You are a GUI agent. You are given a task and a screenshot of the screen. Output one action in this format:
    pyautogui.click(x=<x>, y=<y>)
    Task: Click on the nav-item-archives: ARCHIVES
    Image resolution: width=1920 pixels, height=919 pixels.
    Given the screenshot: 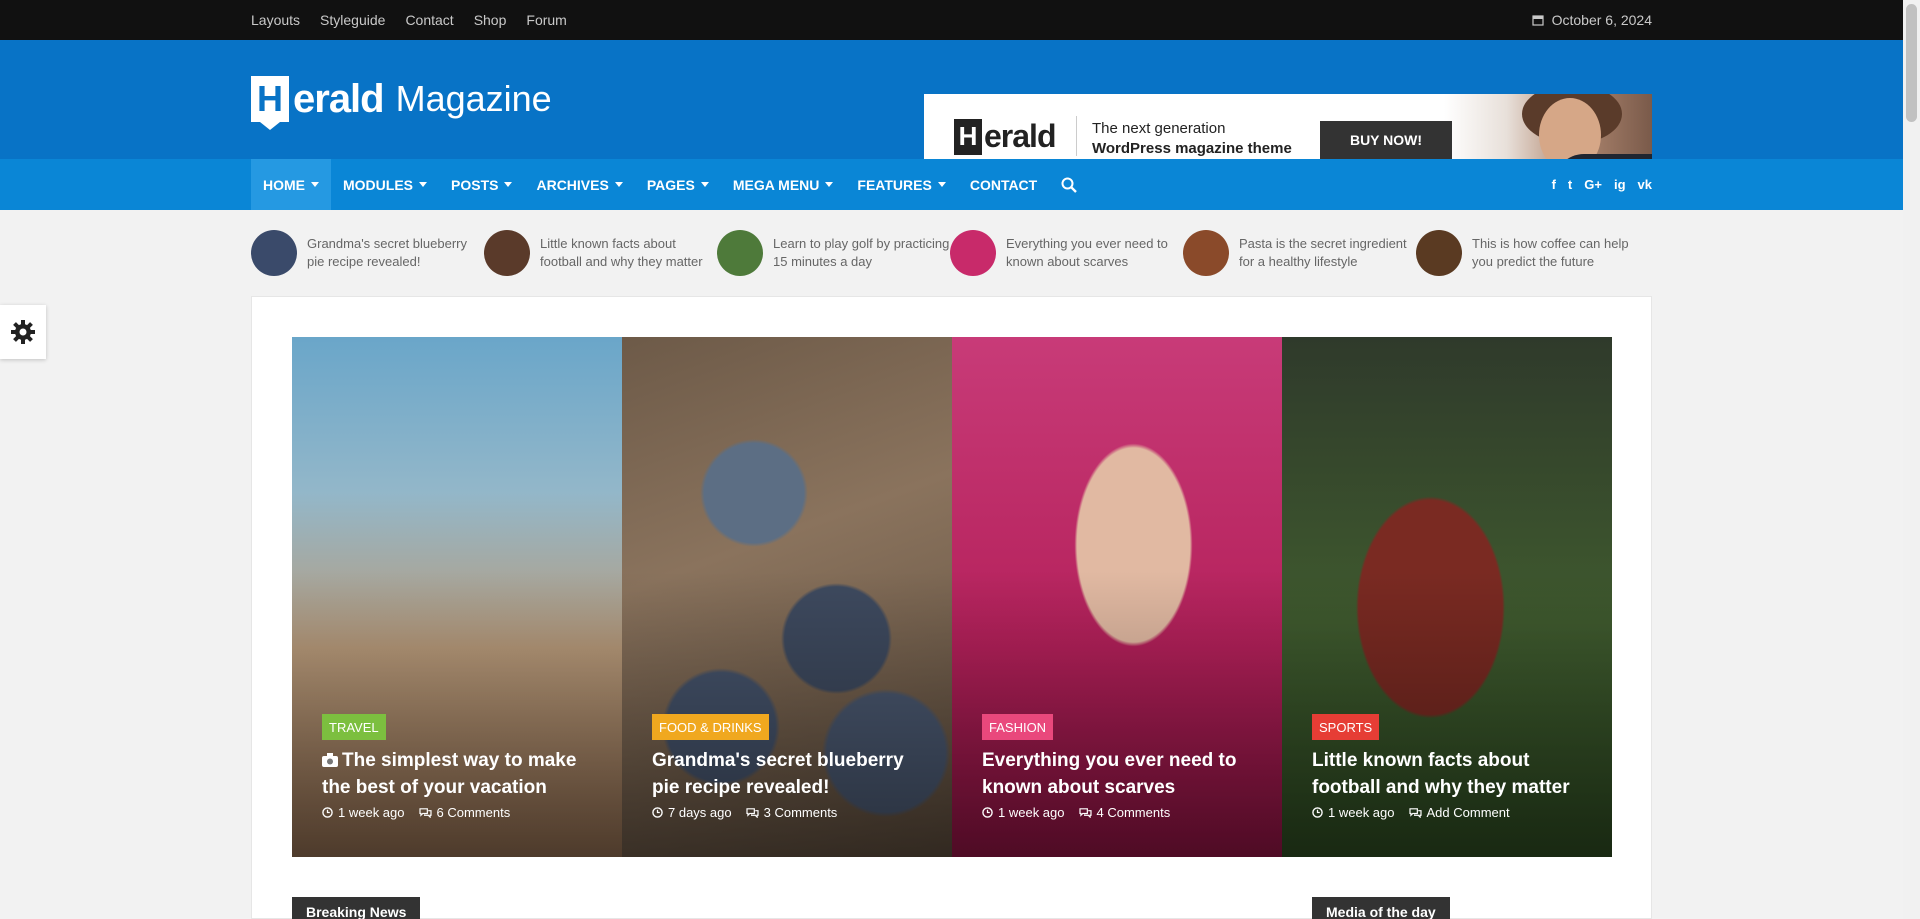 What is the action you would take?
    pyautogui.click(x=579, y=184)
    